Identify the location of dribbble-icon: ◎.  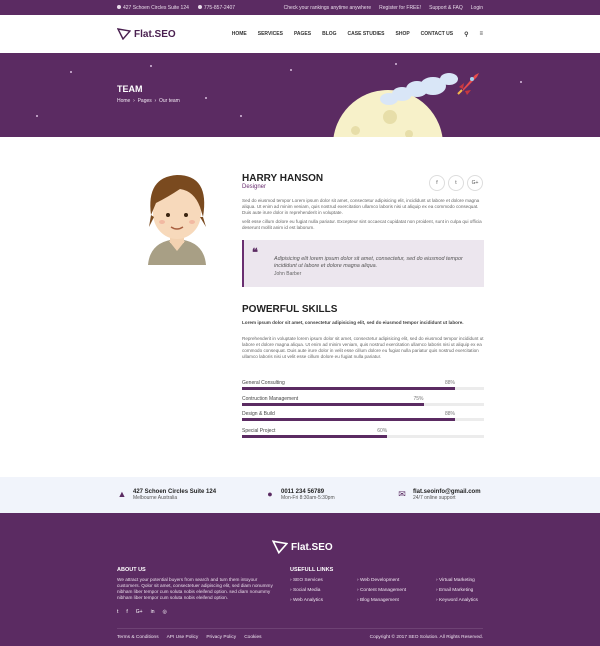
(165, 612).